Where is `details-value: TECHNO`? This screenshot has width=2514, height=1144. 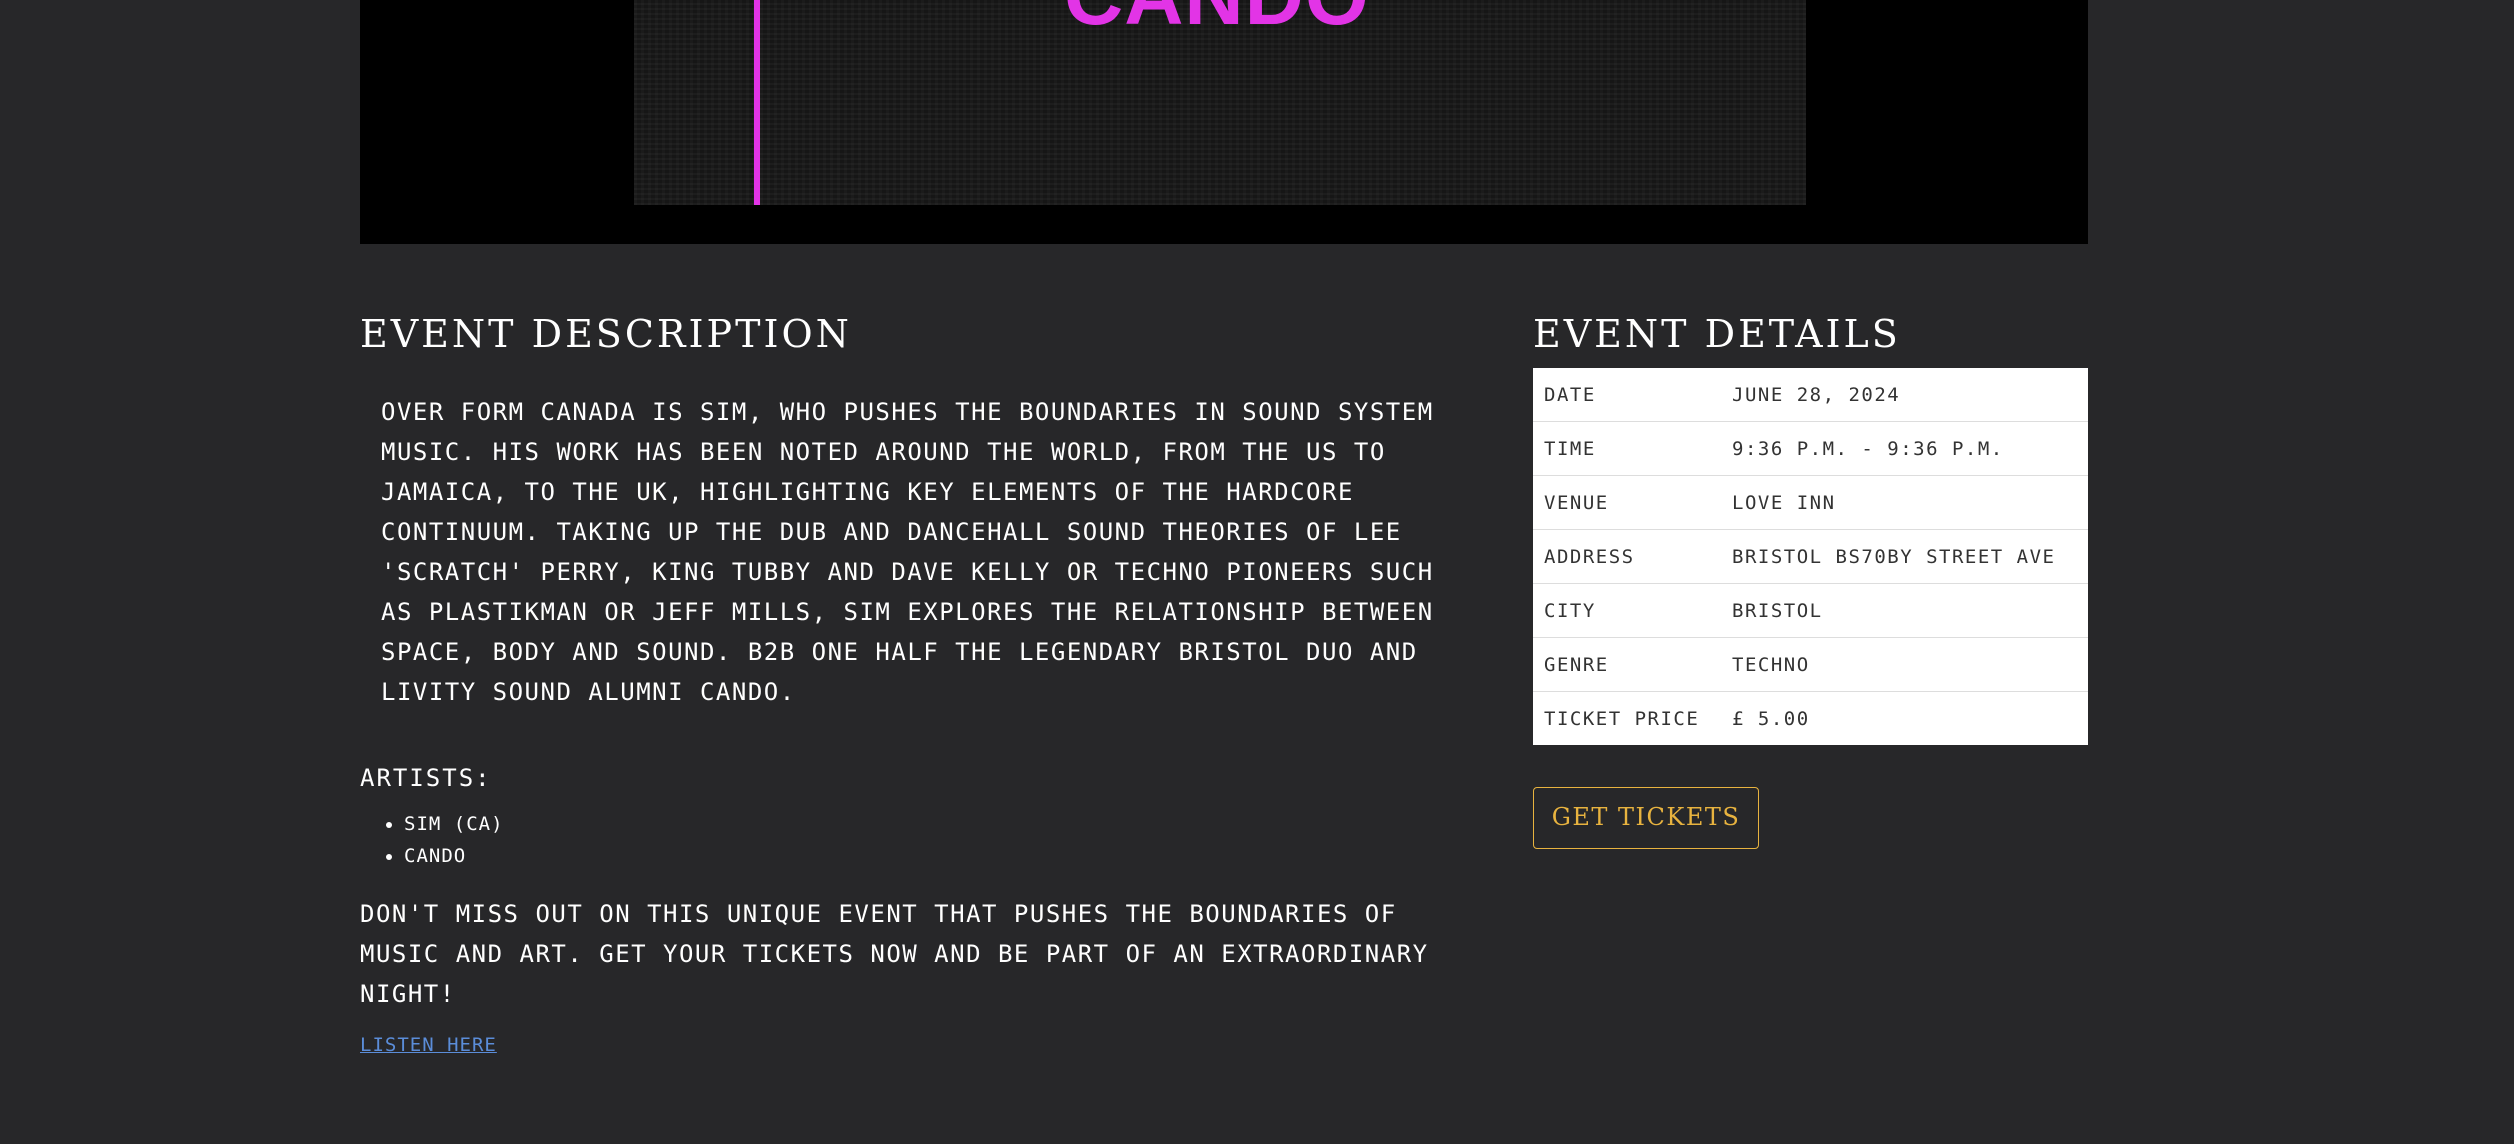
details-value: TECHNO is located at coordinates (1904, 664).